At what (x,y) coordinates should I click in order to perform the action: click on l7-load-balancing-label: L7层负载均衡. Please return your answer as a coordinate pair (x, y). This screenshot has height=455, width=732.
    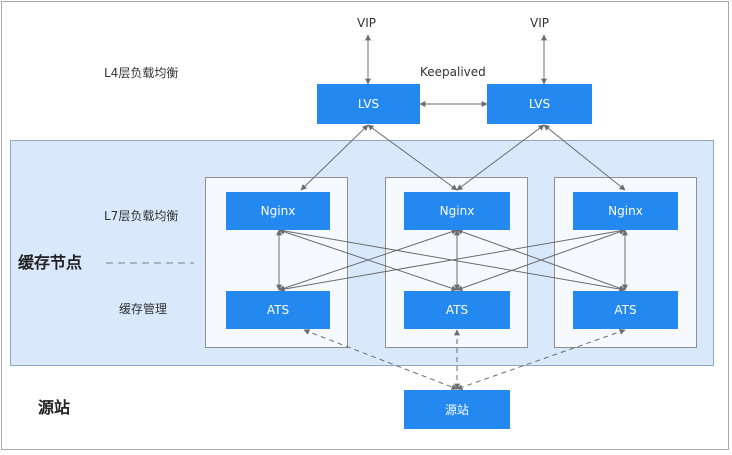
    Looking at the image, I should click on (141, 216).